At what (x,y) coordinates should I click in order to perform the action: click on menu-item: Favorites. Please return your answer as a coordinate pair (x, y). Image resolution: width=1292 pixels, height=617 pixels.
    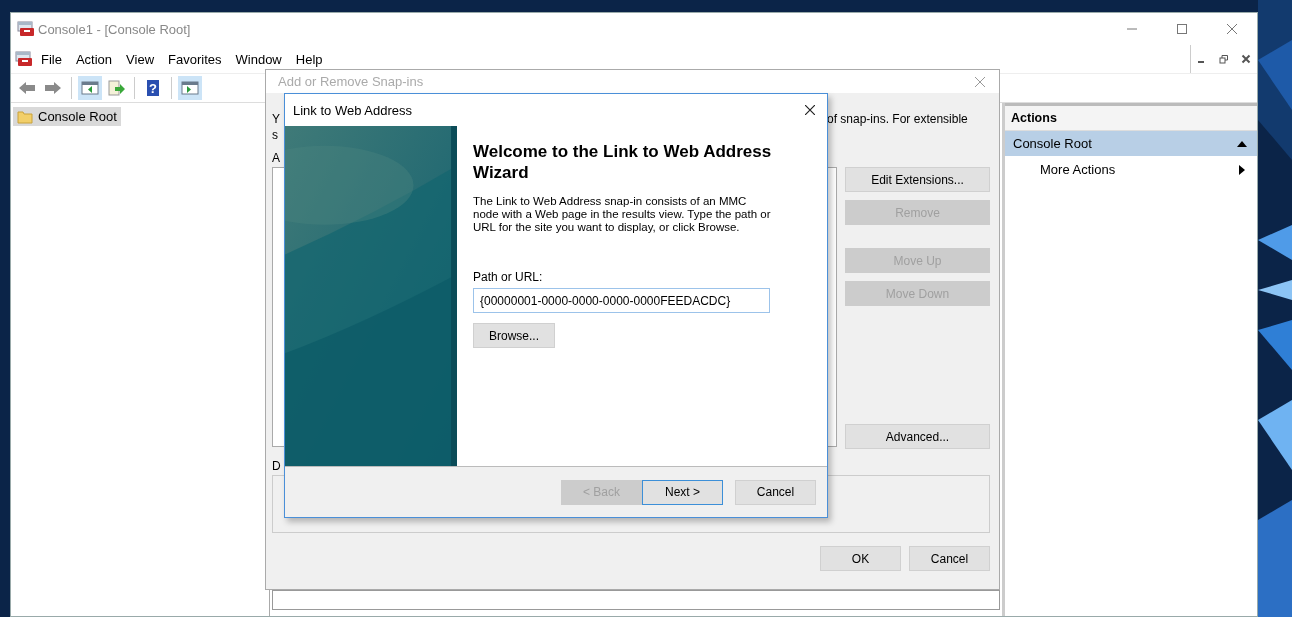
    Looking at the image, I should click on (195, 59).